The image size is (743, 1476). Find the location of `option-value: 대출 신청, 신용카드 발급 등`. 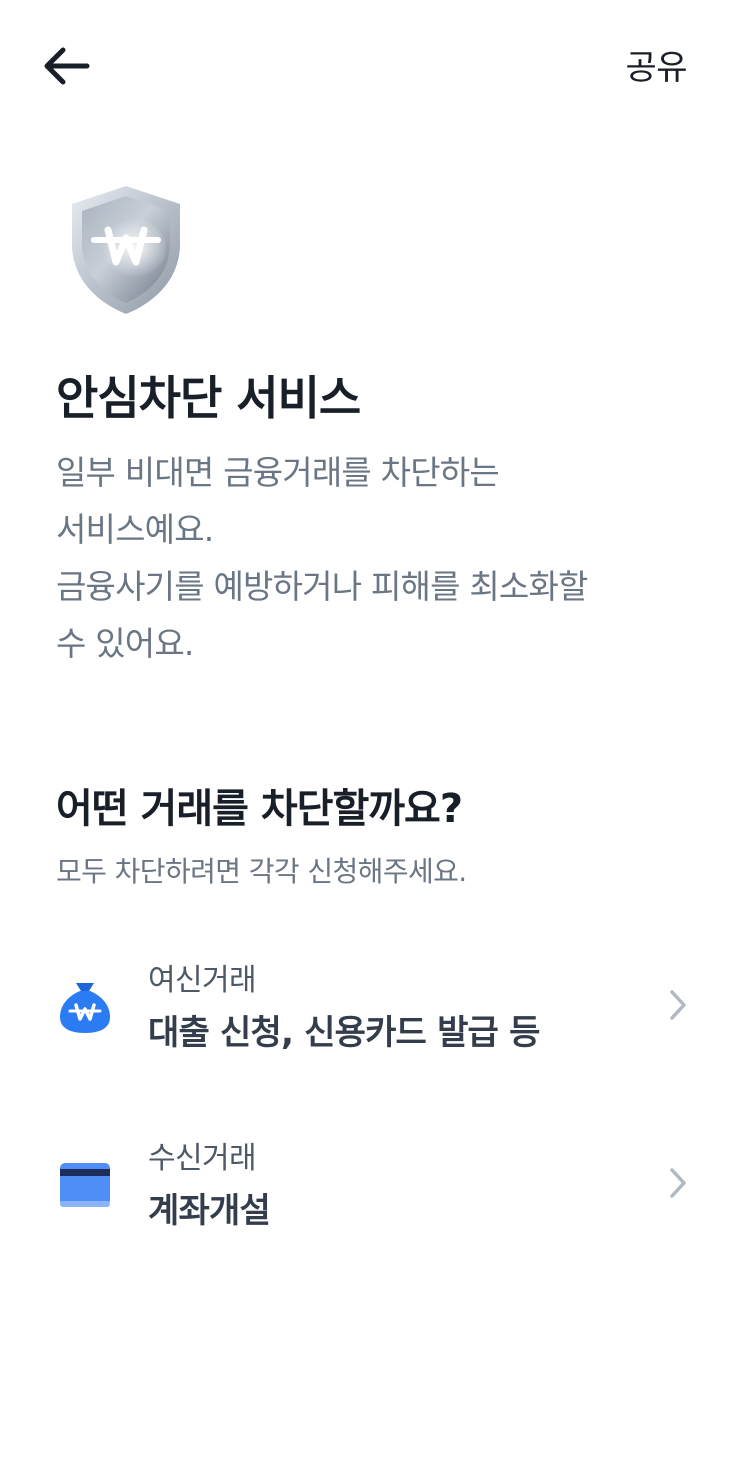

option-value: 대출 신청, 신용카드 발급 등 is located at coordinates (344, 1033).